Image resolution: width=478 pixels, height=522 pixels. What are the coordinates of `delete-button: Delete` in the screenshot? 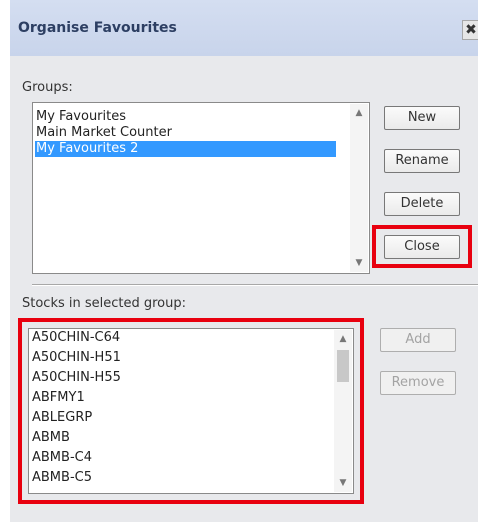 It's located at (422, 204).